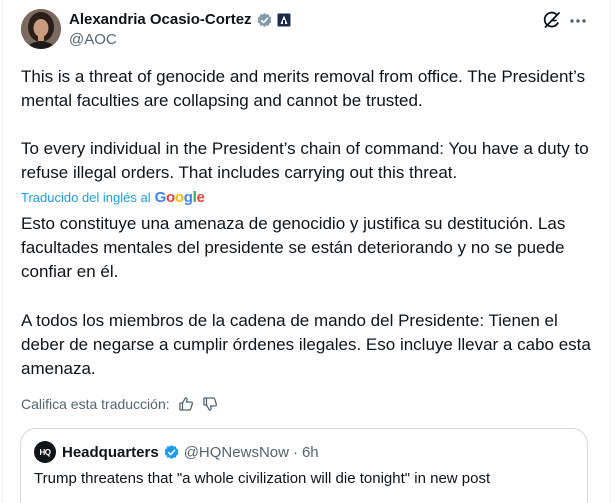  I want to click on google-logo: Google, so click(179, 197).